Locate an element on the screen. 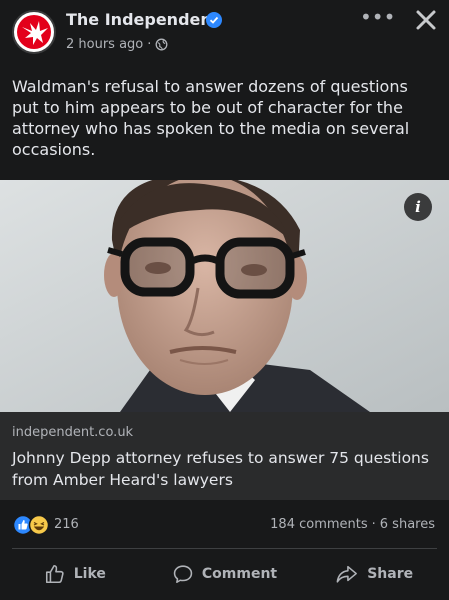 The image size is (449, 600). comments-count: 184 comments is located at coordinates (318, 524).